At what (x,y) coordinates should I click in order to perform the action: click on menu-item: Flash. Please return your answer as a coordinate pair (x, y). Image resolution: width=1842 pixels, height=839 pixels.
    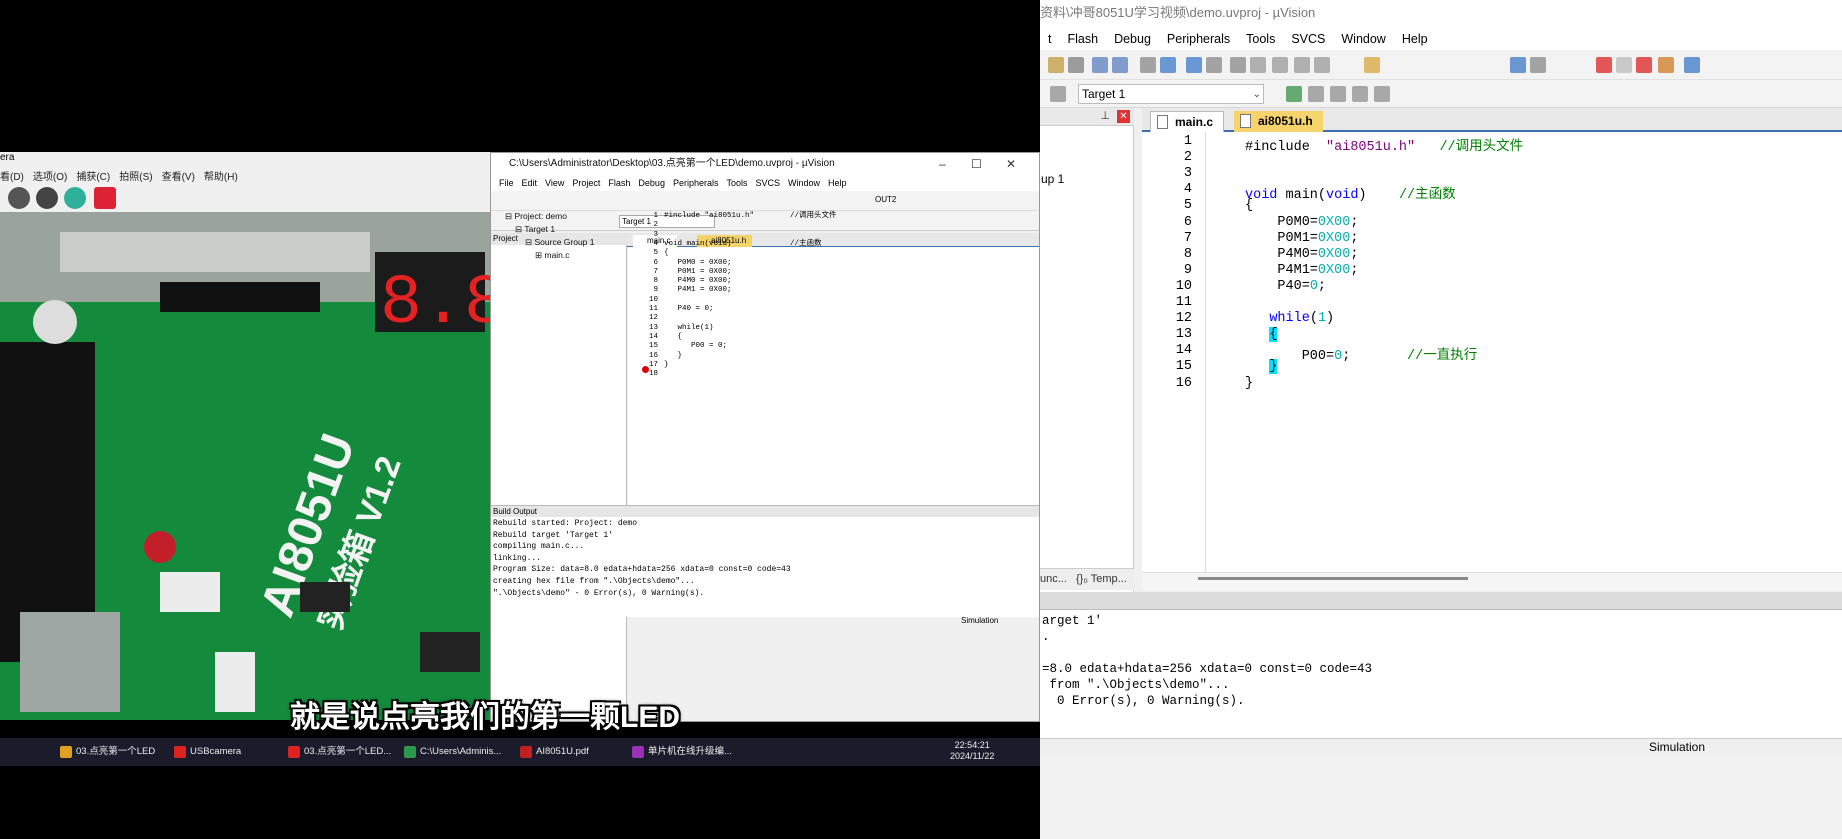
    Looking at the image, I should click on (1082, 39).